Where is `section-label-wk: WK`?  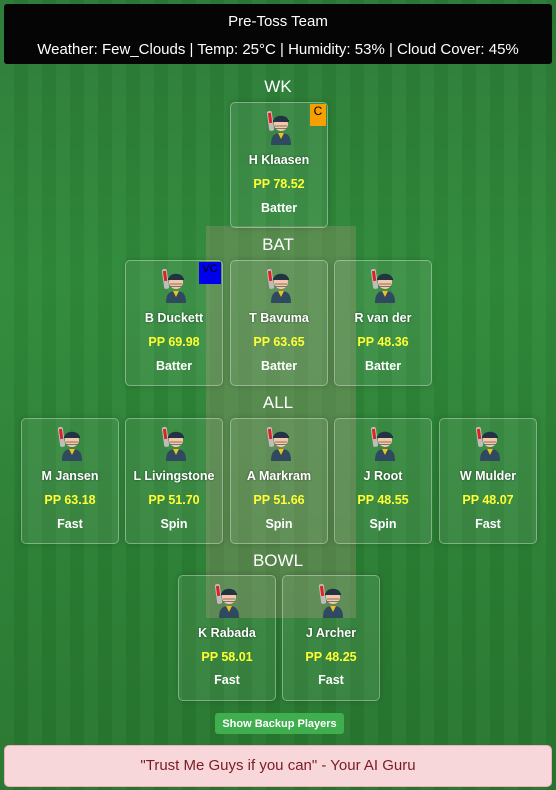
section-label-wk: WK is located at coordinates (278, 86).